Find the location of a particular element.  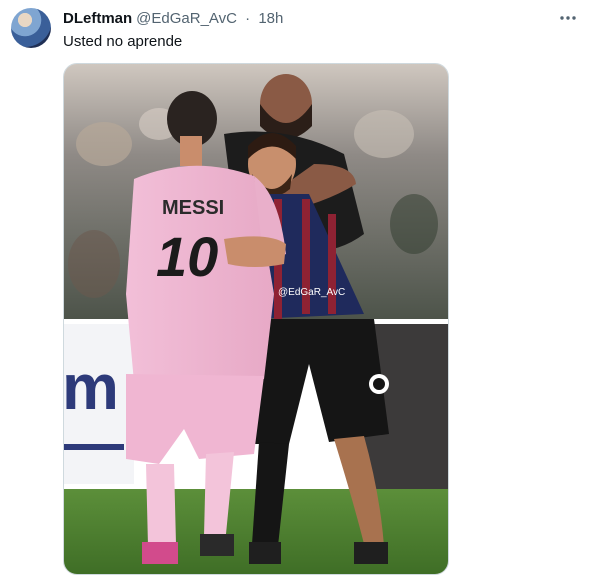

display-name: DLeftman is located at coordinates (97, 18).